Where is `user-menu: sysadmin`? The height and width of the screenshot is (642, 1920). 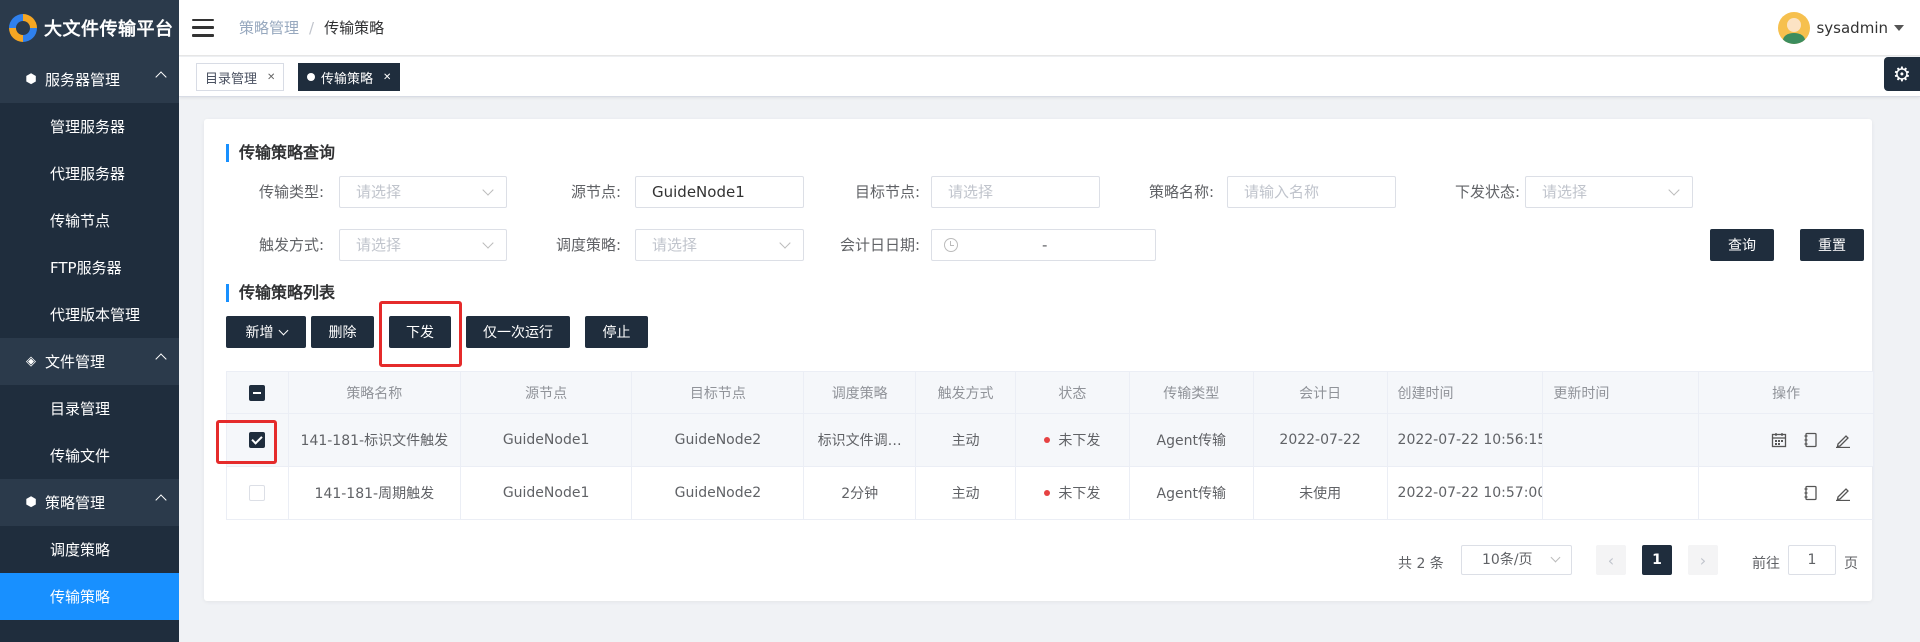
user-menu: sysadmin is located at coordinates (1841, 28).